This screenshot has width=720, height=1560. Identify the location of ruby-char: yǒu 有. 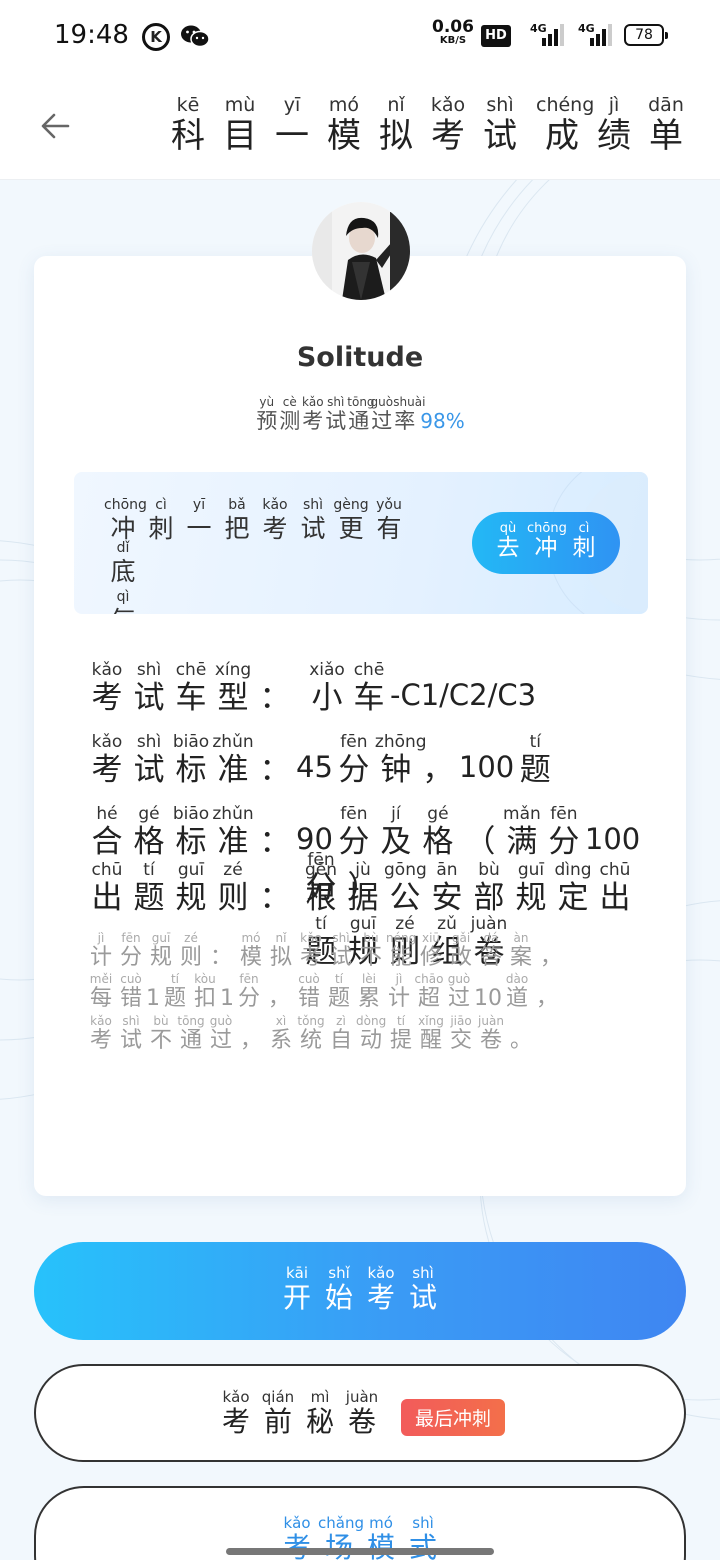
(389, 519).